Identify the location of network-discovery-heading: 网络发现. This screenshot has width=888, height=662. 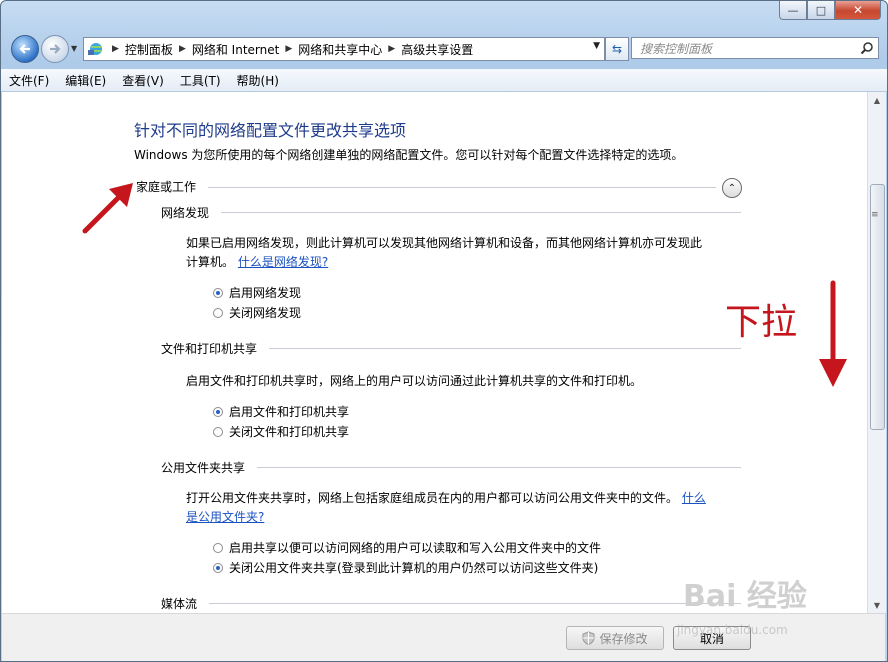
(185, 212).